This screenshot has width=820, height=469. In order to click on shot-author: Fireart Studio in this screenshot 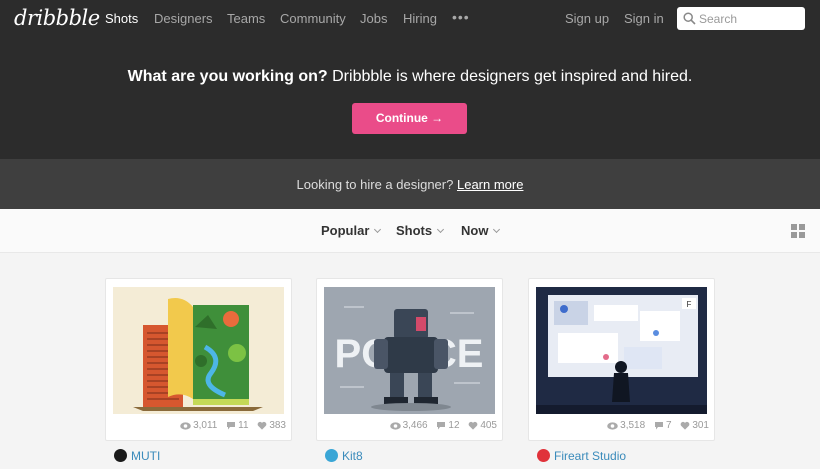, I will do `click(581, 456)`.